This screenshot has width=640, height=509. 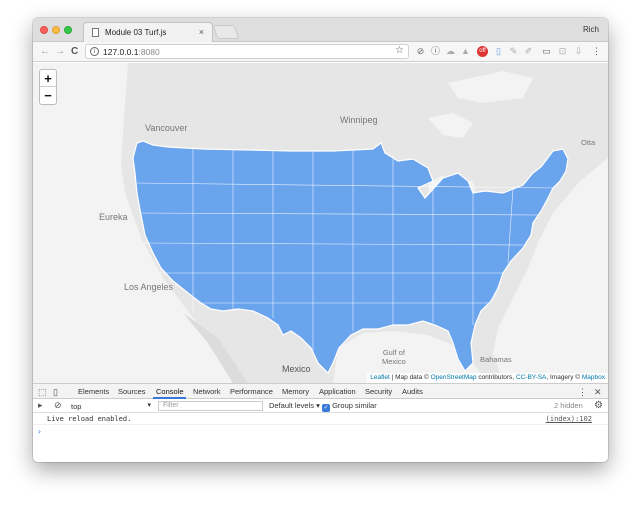 I want to click on extension-info-icon: ⓘ, so click(x=435, y=51).